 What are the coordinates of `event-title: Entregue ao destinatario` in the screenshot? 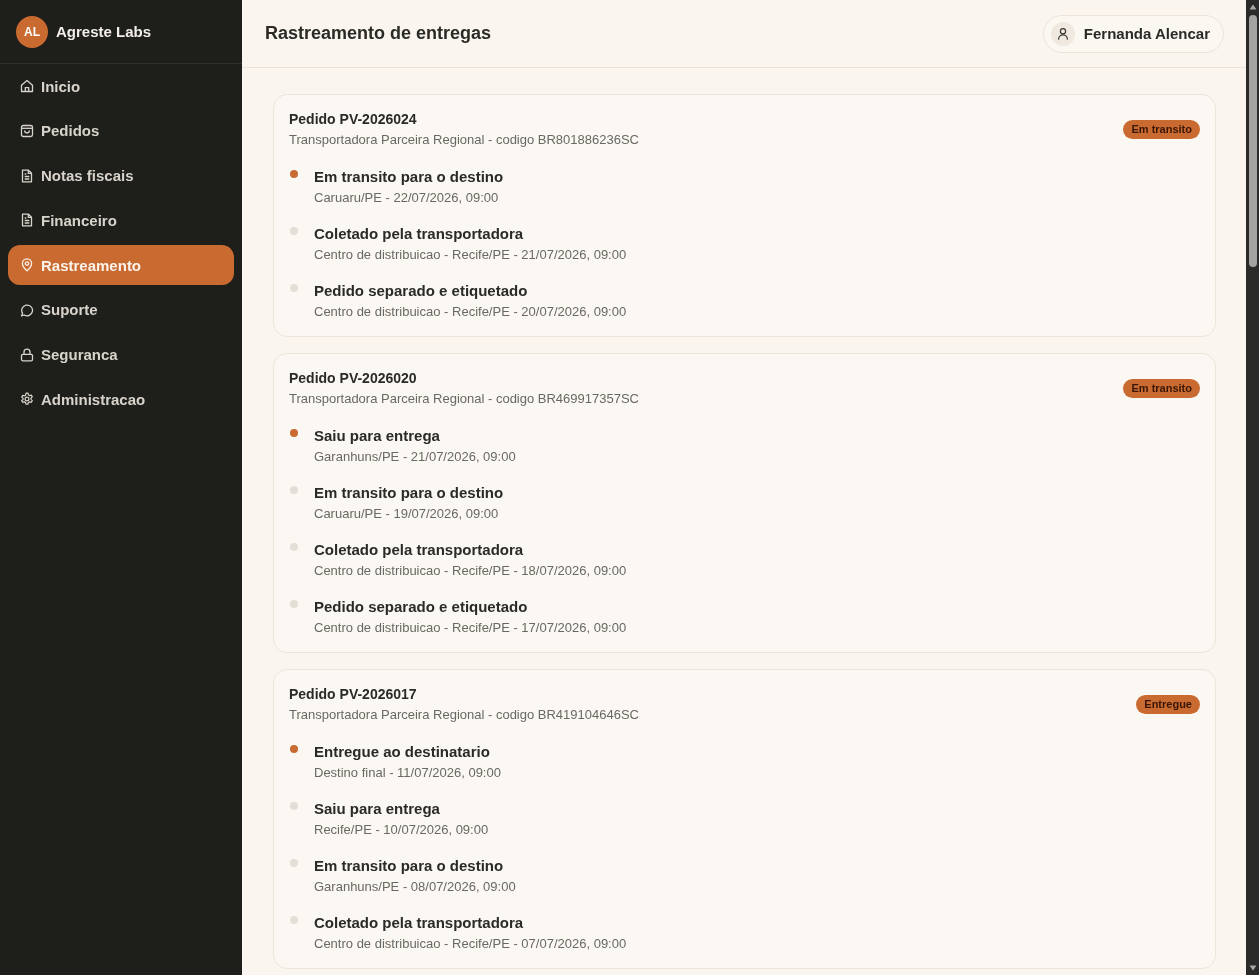 It's located at (402, 752).